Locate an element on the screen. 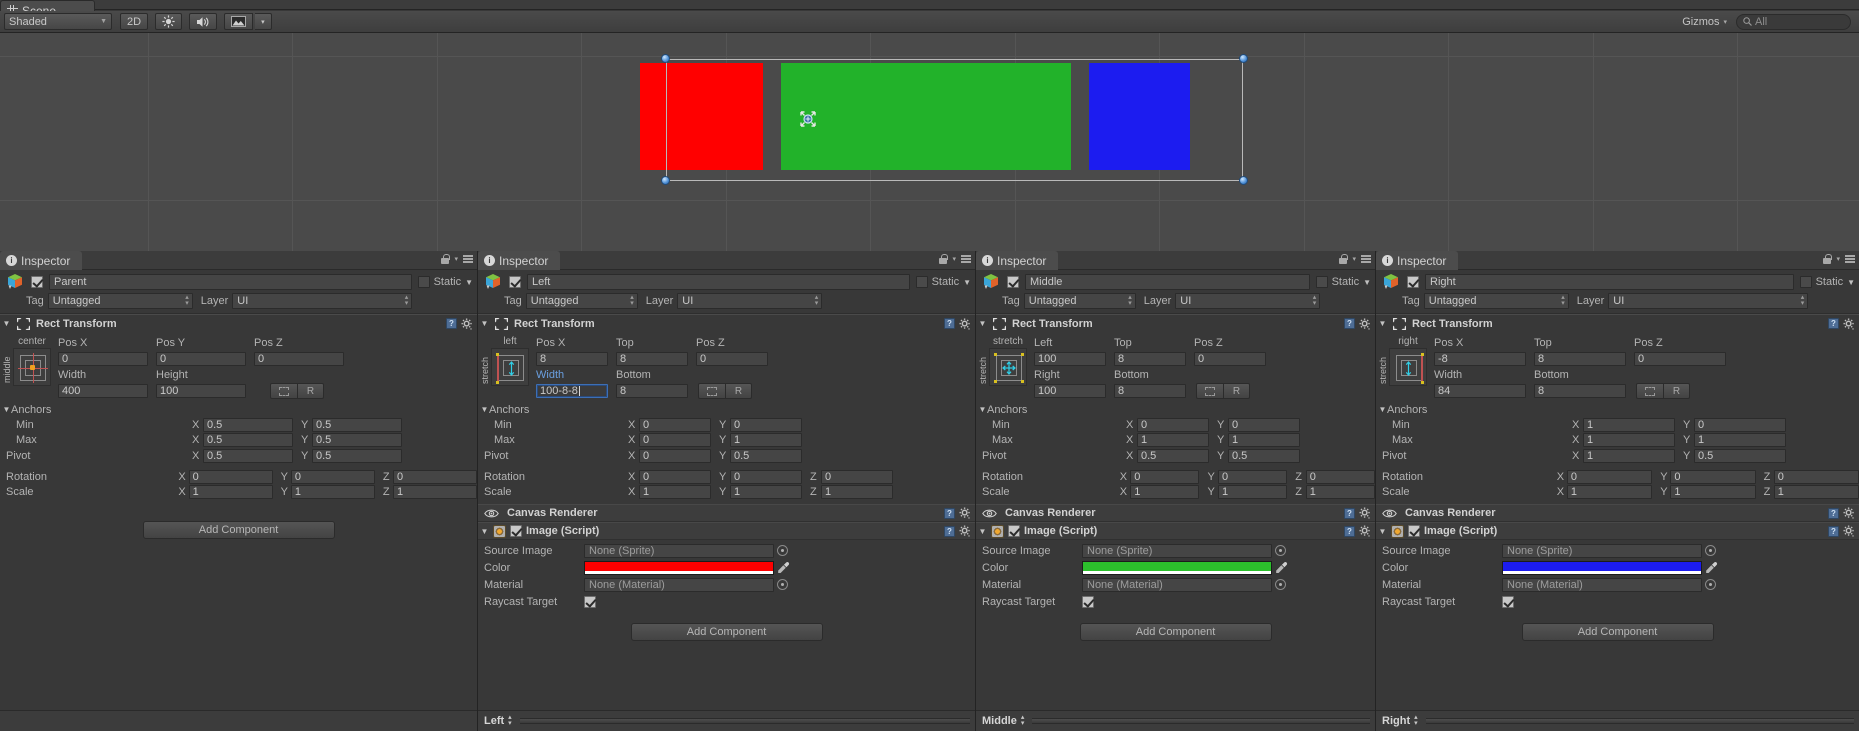  pivot-y-input: 0.5 is located at coordinates (1264, 455).